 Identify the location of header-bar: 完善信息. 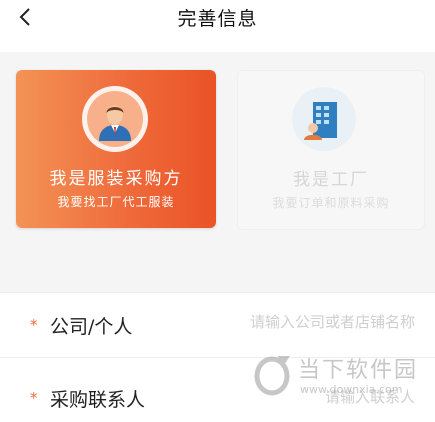
(217, 17).